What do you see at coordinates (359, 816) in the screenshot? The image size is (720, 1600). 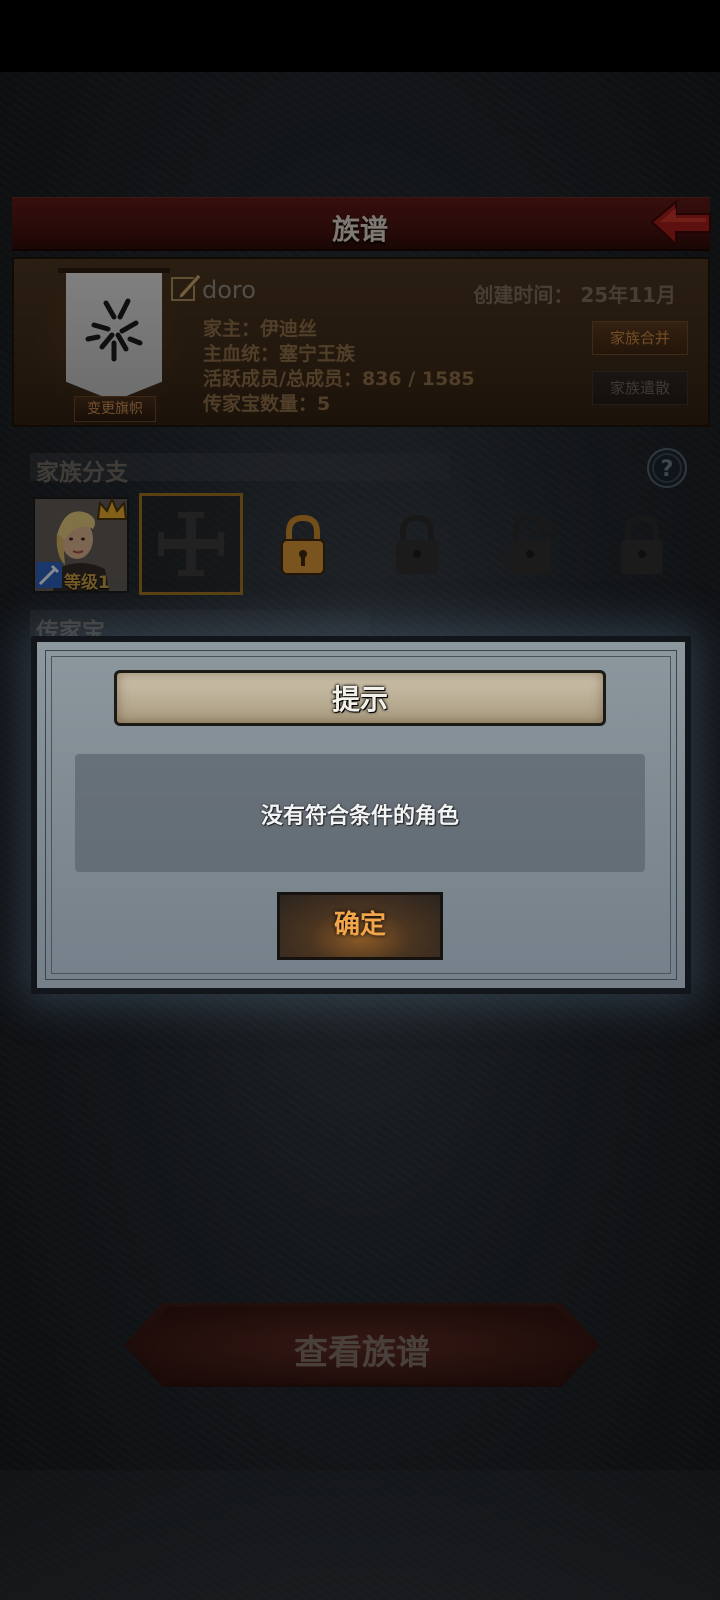 I see `dialog-message: 没有符合条件的角色` at bounding box center [359, 816].